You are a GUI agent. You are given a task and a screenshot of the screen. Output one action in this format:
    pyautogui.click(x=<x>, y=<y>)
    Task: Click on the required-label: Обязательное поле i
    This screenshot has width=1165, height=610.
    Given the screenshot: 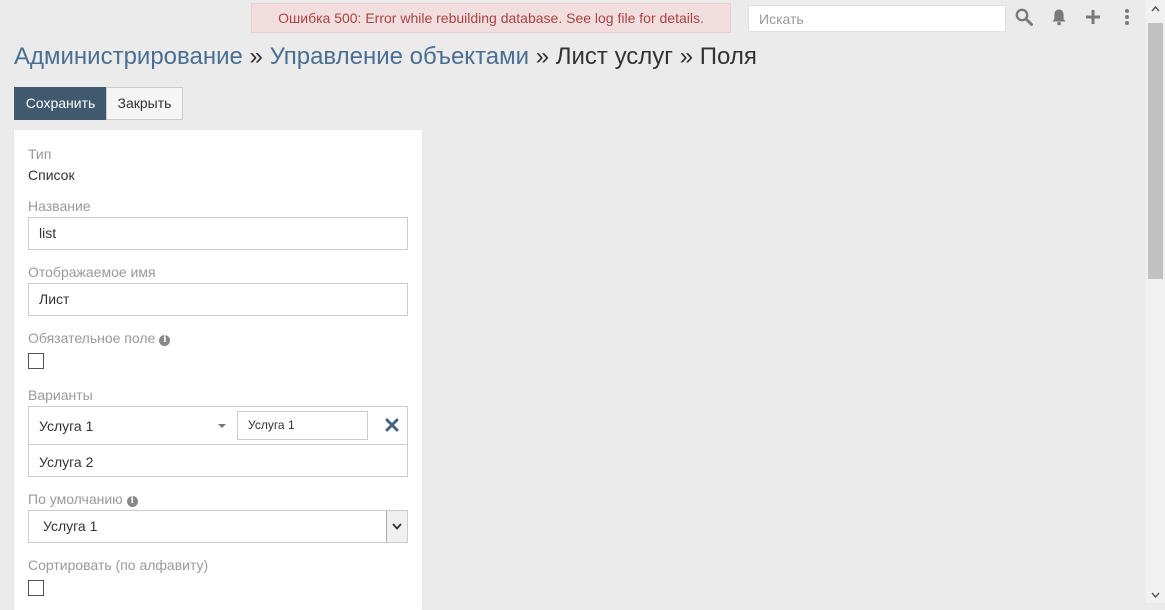 What is the action you would take?
    pyautogui.click(x=99, y=338)
    